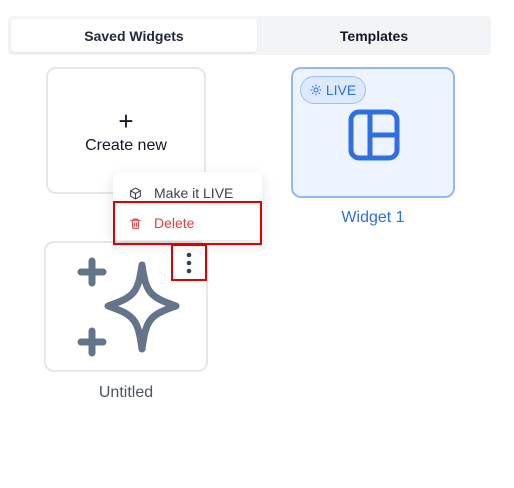 The width and height of the screenshot is (514, 488). I want to click on tab-saved-widgets: Saved Widgets, so click(134, 35).